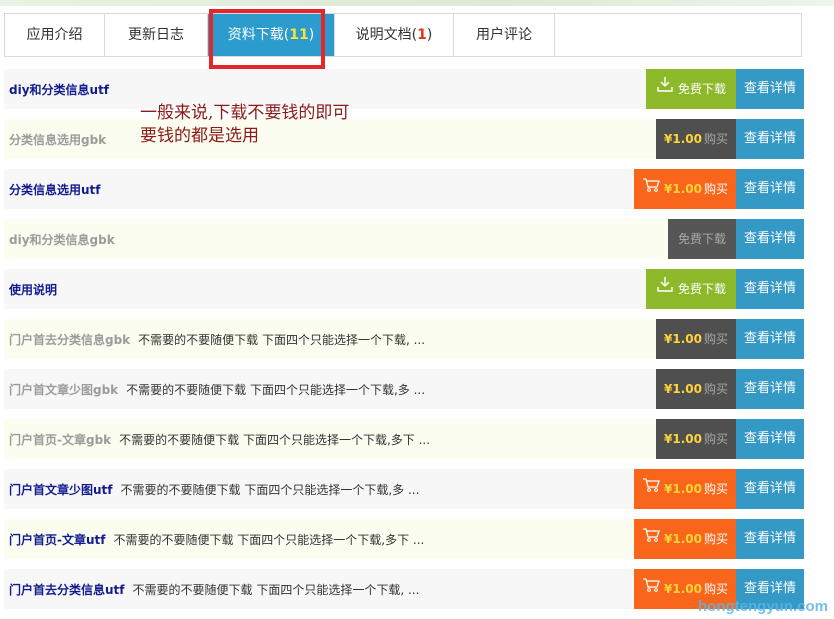 This screenshot has width=834, height=619. What do you see at coordinates (422, 35) in the screenshot?
I see `tab-count: 1` at bounding box center [422, 35].